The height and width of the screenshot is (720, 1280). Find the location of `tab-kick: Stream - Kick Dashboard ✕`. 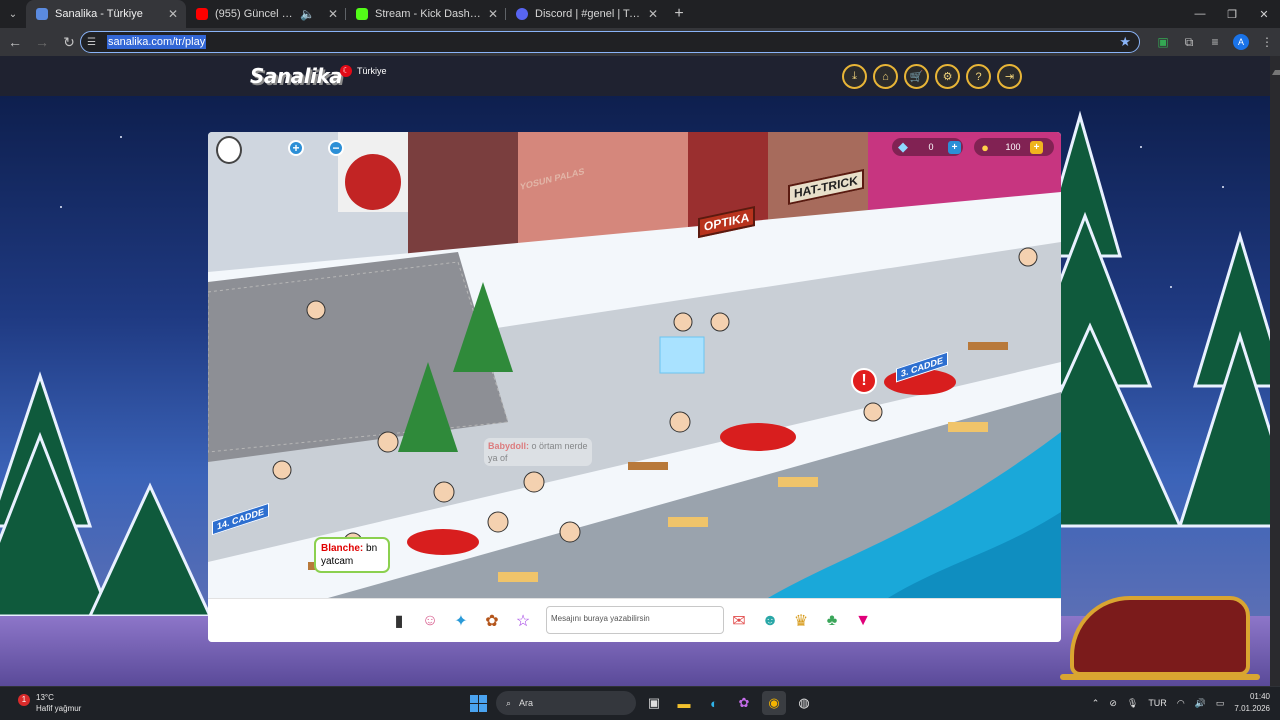

tab-kick: Stream - Kick Dashboard ✕ is located at coordinates (426, 14).